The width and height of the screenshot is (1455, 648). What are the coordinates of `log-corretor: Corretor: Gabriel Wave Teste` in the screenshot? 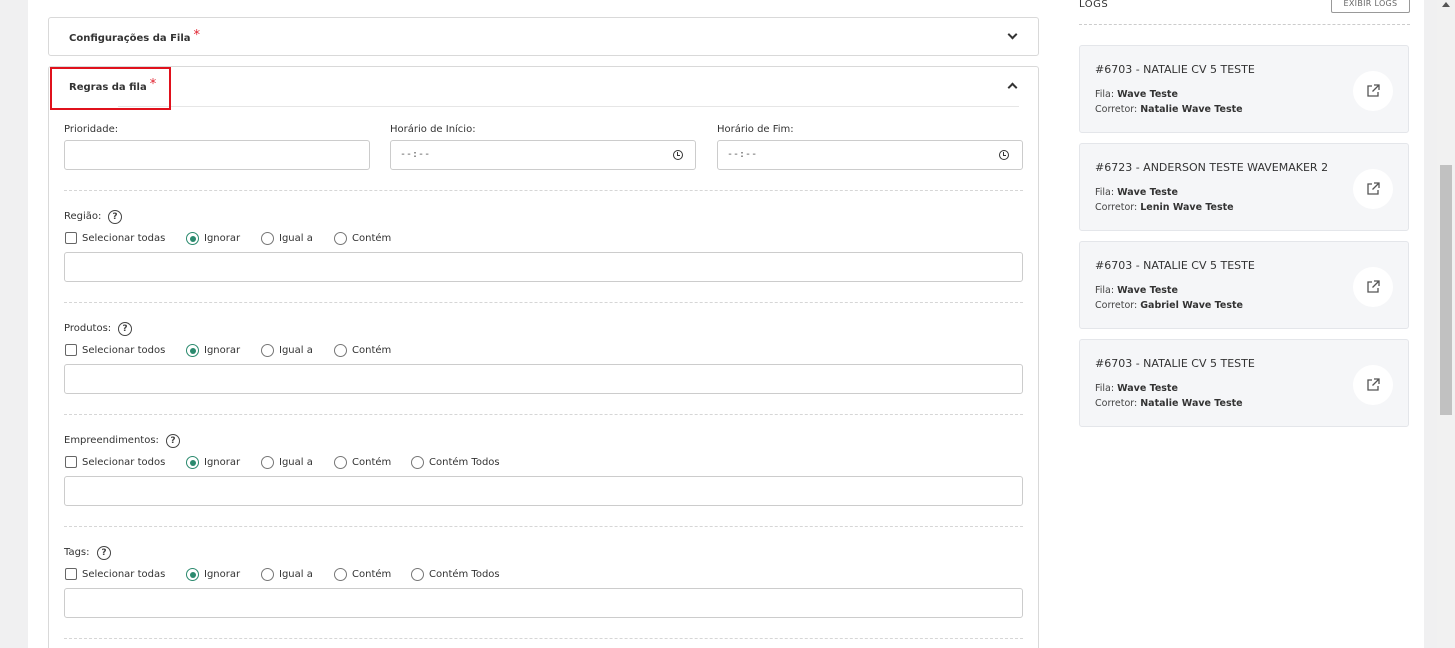 It's located at (1169, 305).